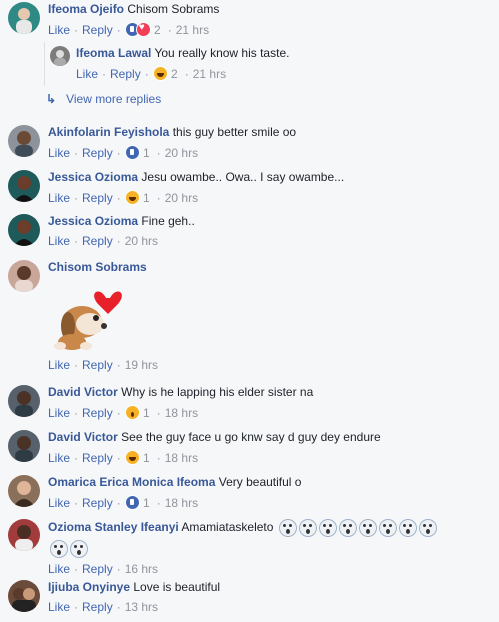 The width and height of the screenshot is (499, 622). What do you see at coordinates (114, 99) in the screenshot?
I see `view-more-label: View more replies` at bounding box center [114, 99].